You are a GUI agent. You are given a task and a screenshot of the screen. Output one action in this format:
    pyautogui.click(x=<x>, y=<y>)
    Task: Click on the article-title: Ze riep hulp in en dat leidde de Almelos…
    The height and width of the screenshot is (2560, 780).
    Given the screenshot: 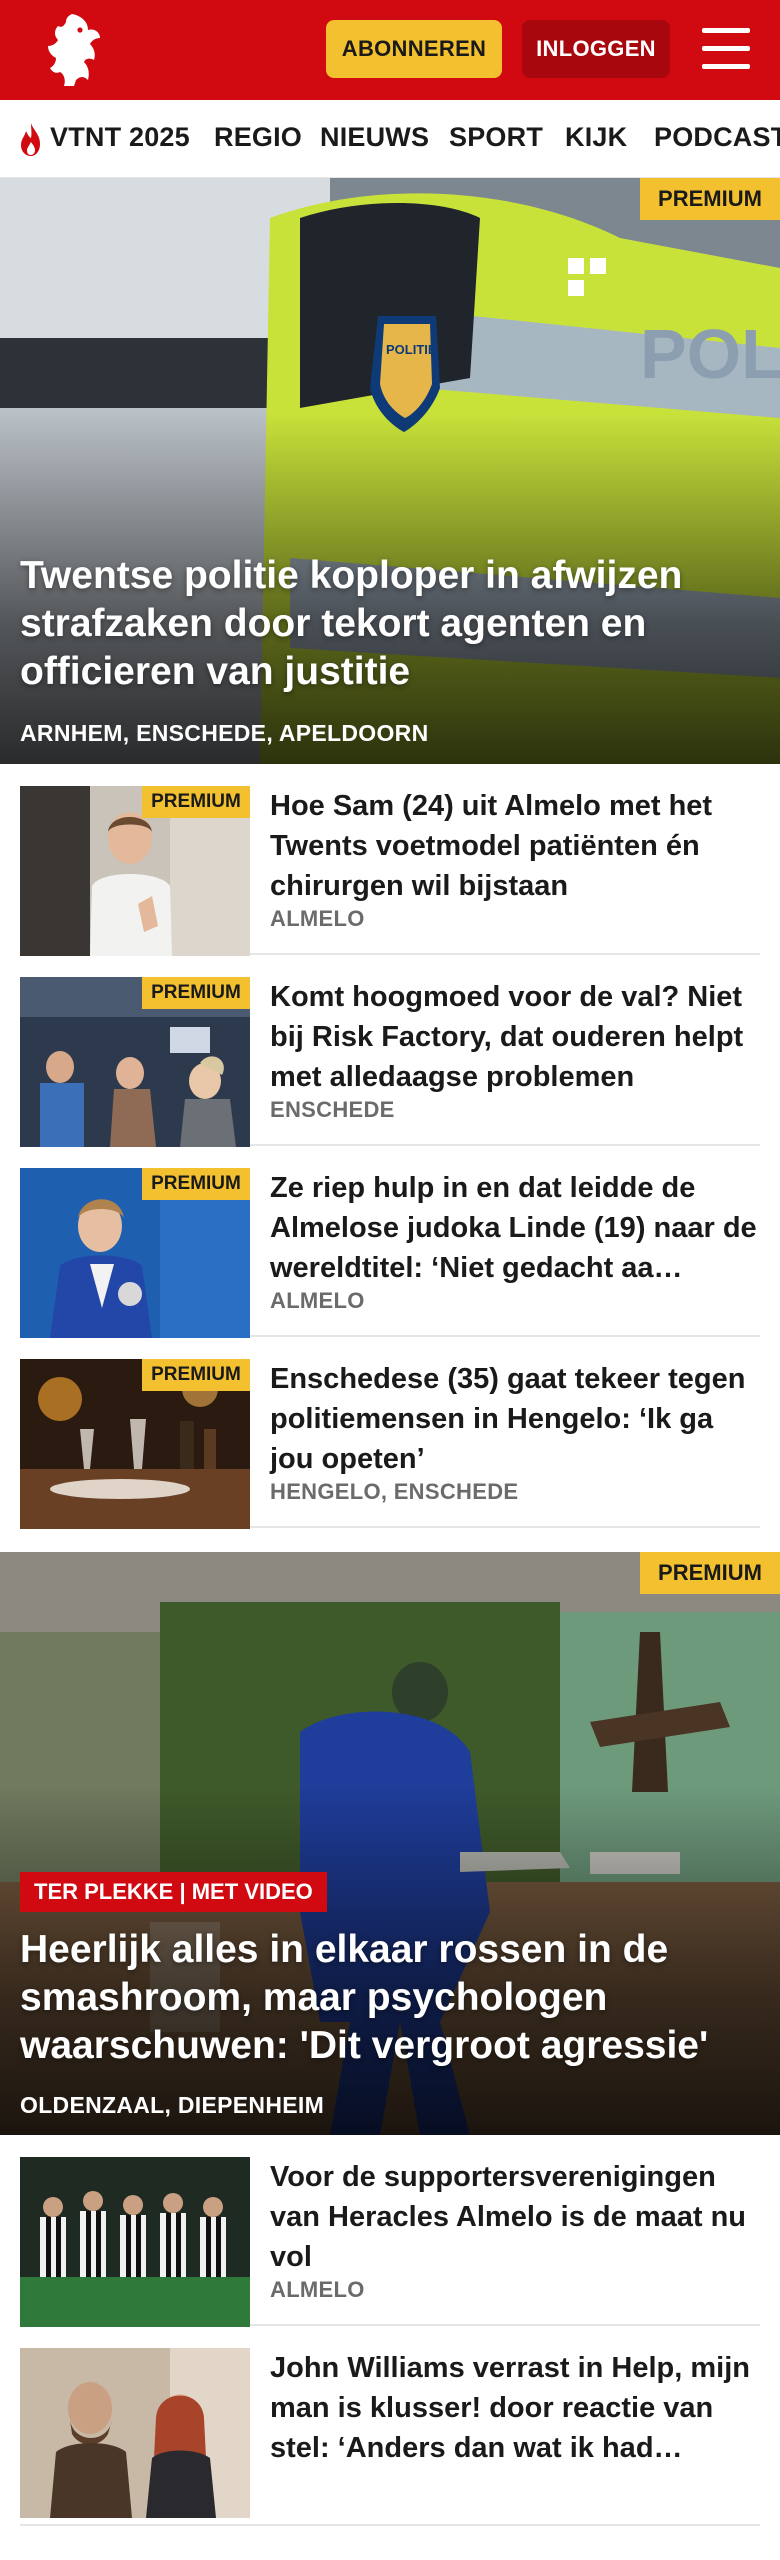 What is the action you would take?
    pyautogui.click(x=515, y=1228)
    